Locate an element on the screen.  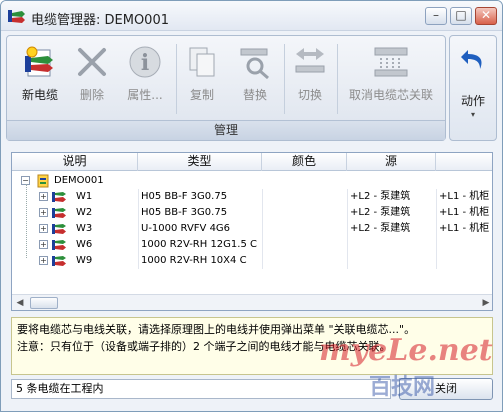
window-close-button: ✕ is located at coordinates (486, 16).